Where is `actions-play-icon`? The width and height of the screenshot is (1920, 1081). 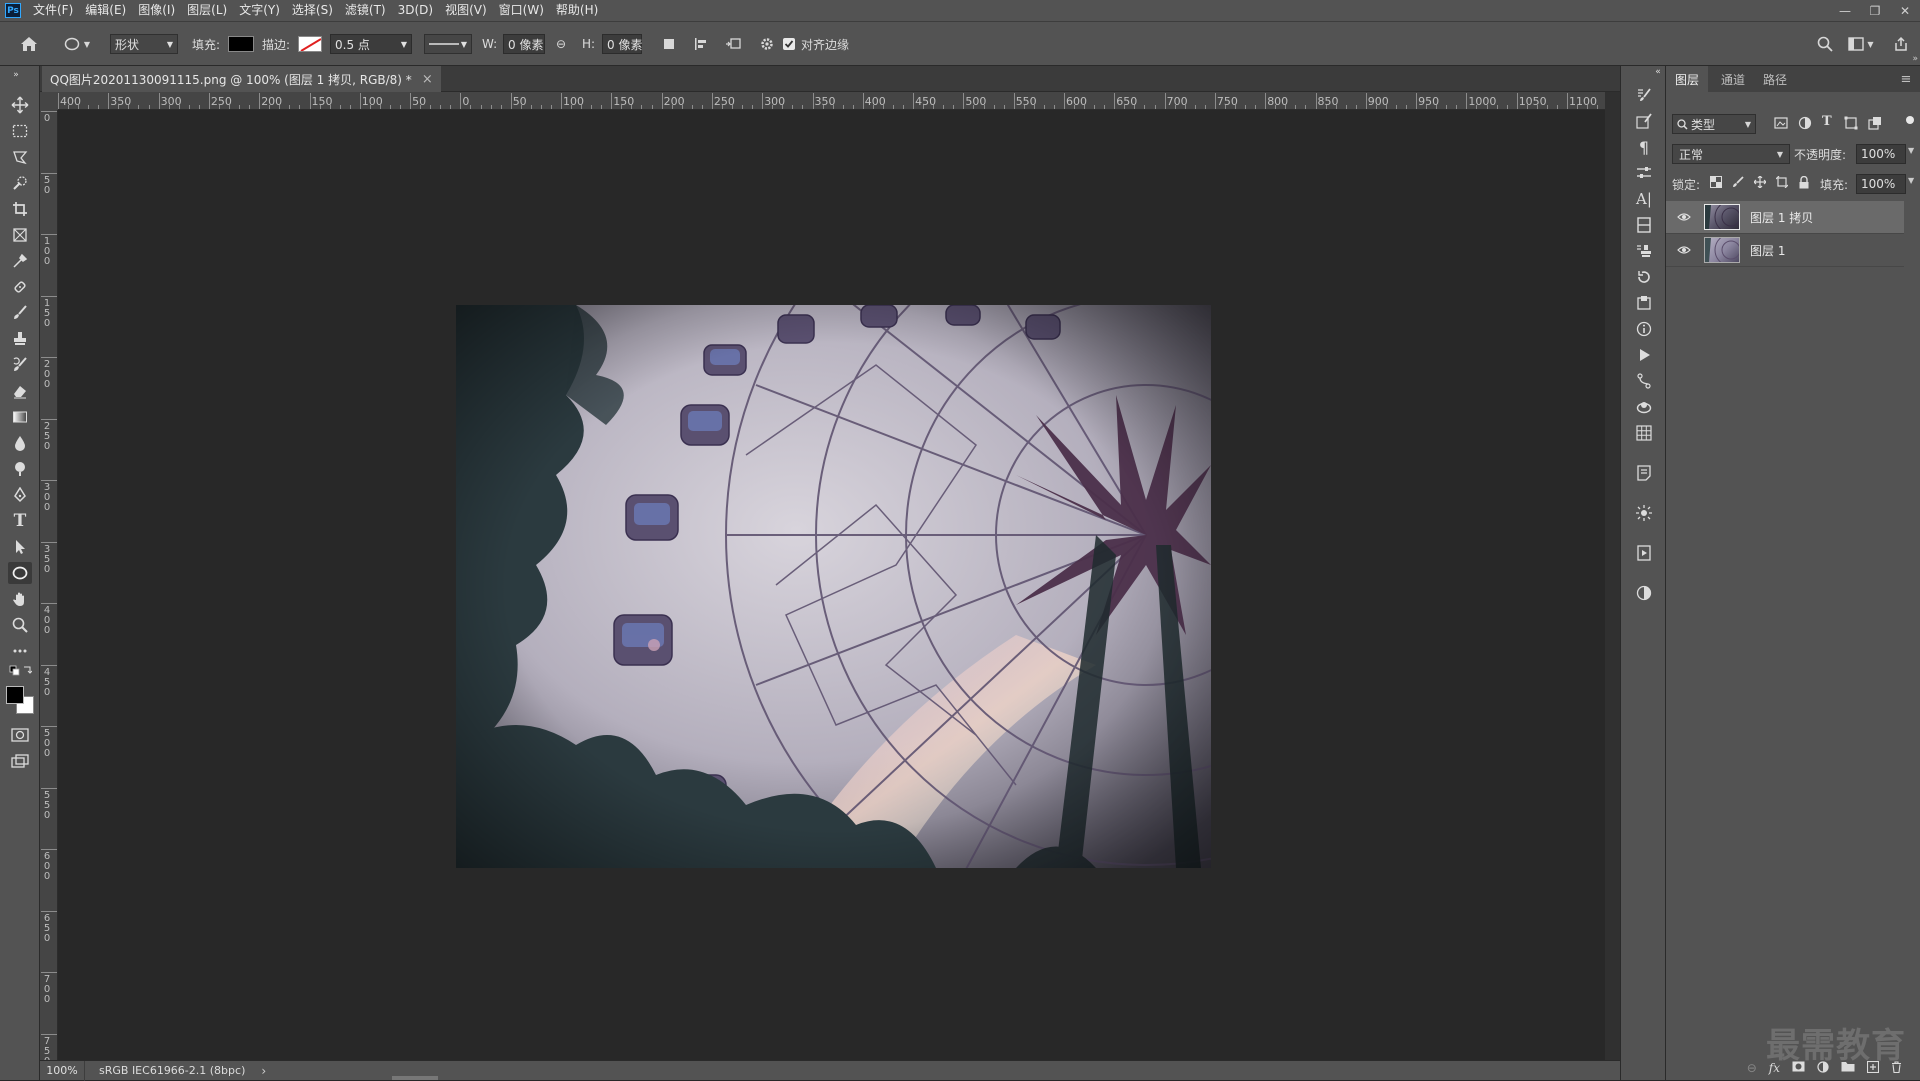 actions-play-icon is located at coordinates (1644, 355).